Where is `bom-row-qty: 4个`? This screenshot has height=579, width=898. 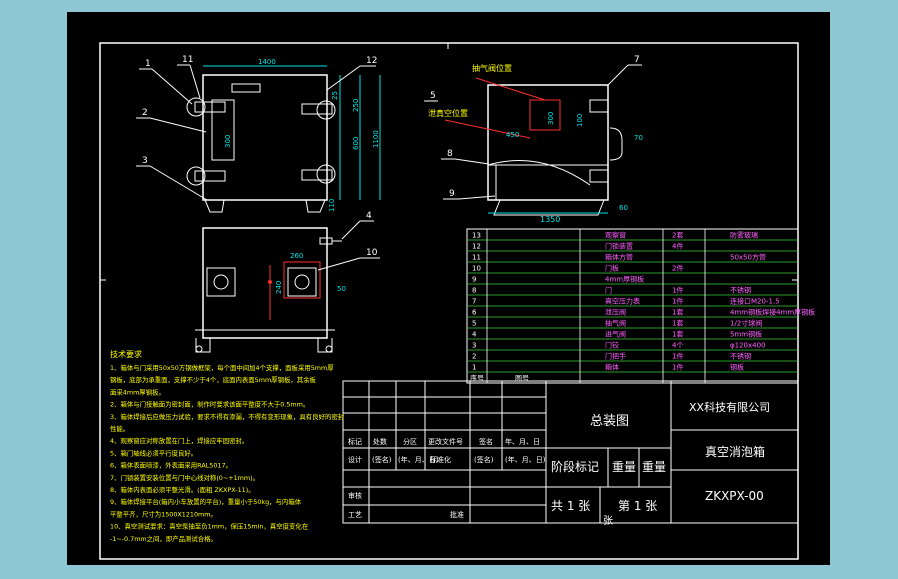 bom-row-qty: 4个 is located at coordinates (677, 346).